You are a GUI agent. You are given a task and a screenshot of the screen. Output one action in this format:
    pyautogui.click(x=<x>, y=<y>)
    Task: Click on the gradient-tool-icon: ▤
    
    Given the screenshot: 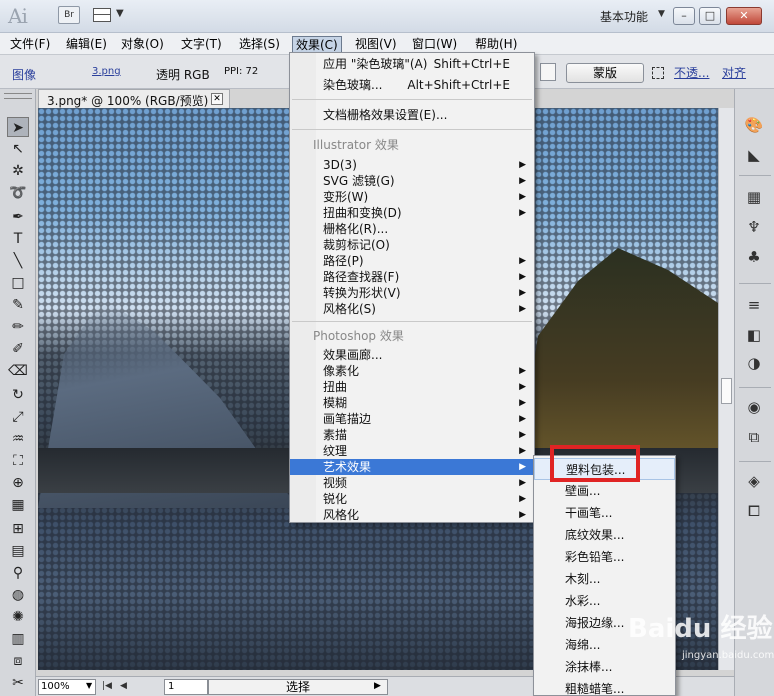 What is the action you would take?
    pyautogui.click(x=18, y=551)
    